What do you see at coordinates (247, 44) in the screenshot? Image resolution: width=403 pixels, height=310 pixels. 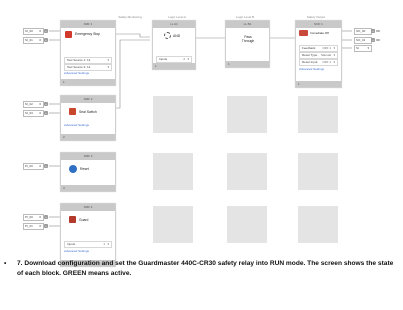 I see `pass-through-block: LL B1 Pass Through 1` at bounding box center [247, 44].